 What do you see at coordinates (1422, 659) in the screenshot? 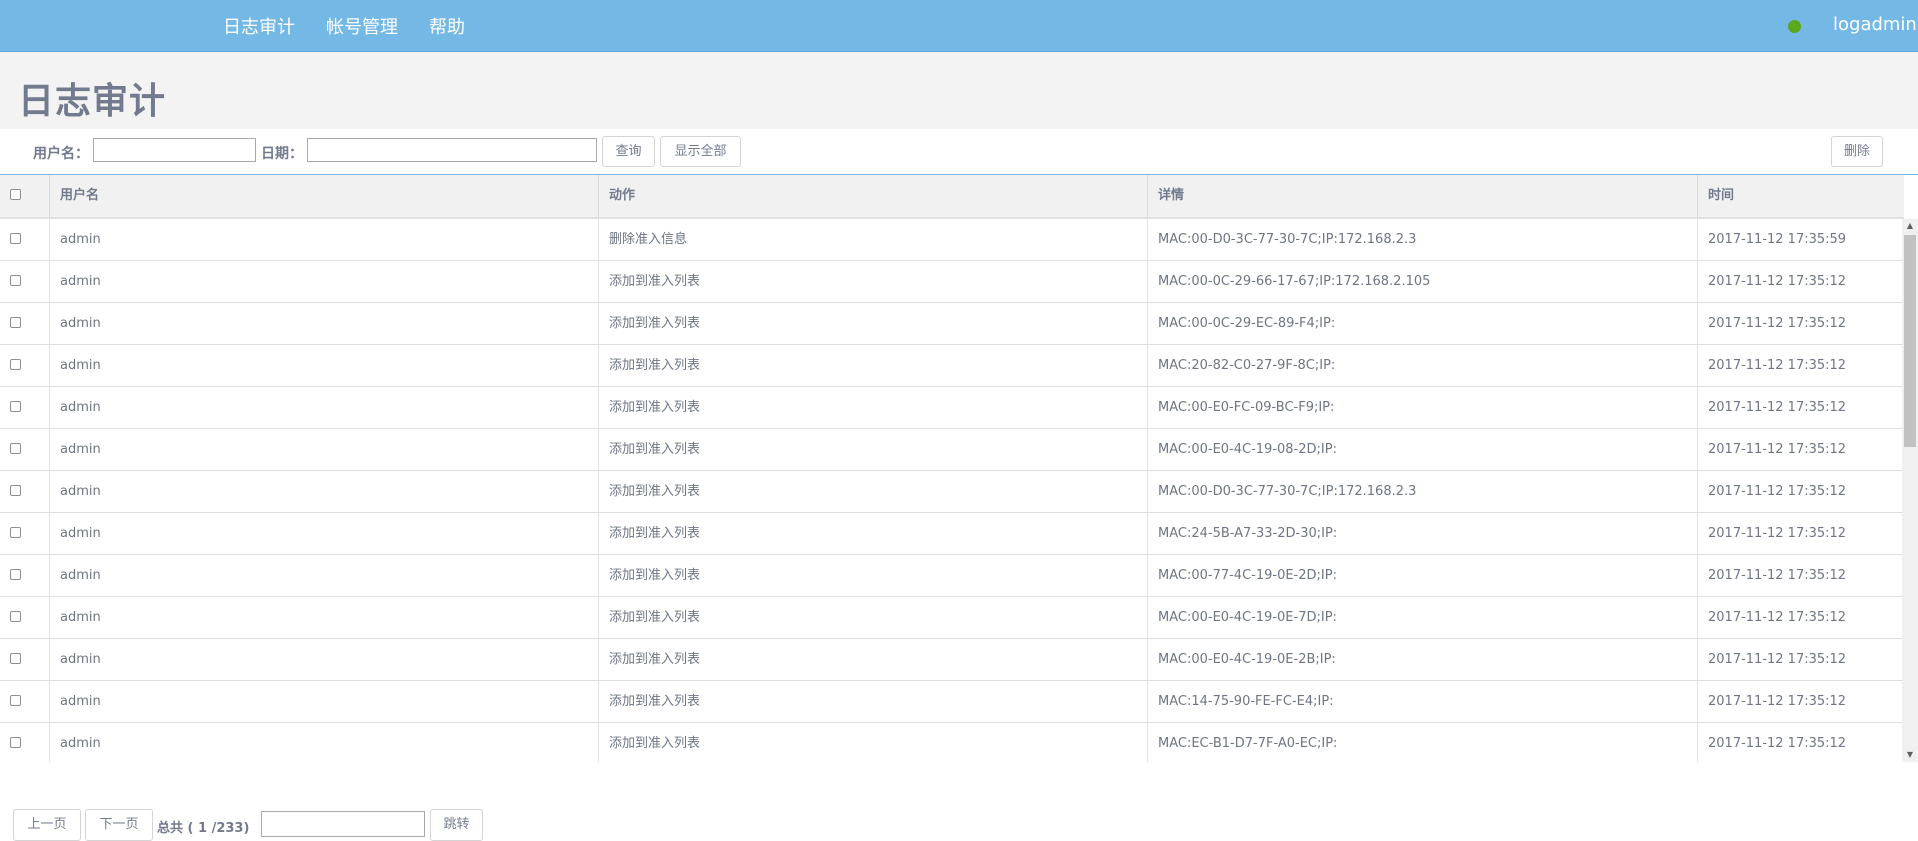
I see `cell-detail: MAC:00-E0-4C-19-0E-2B;IP:` at bounding box center [1422, 659].